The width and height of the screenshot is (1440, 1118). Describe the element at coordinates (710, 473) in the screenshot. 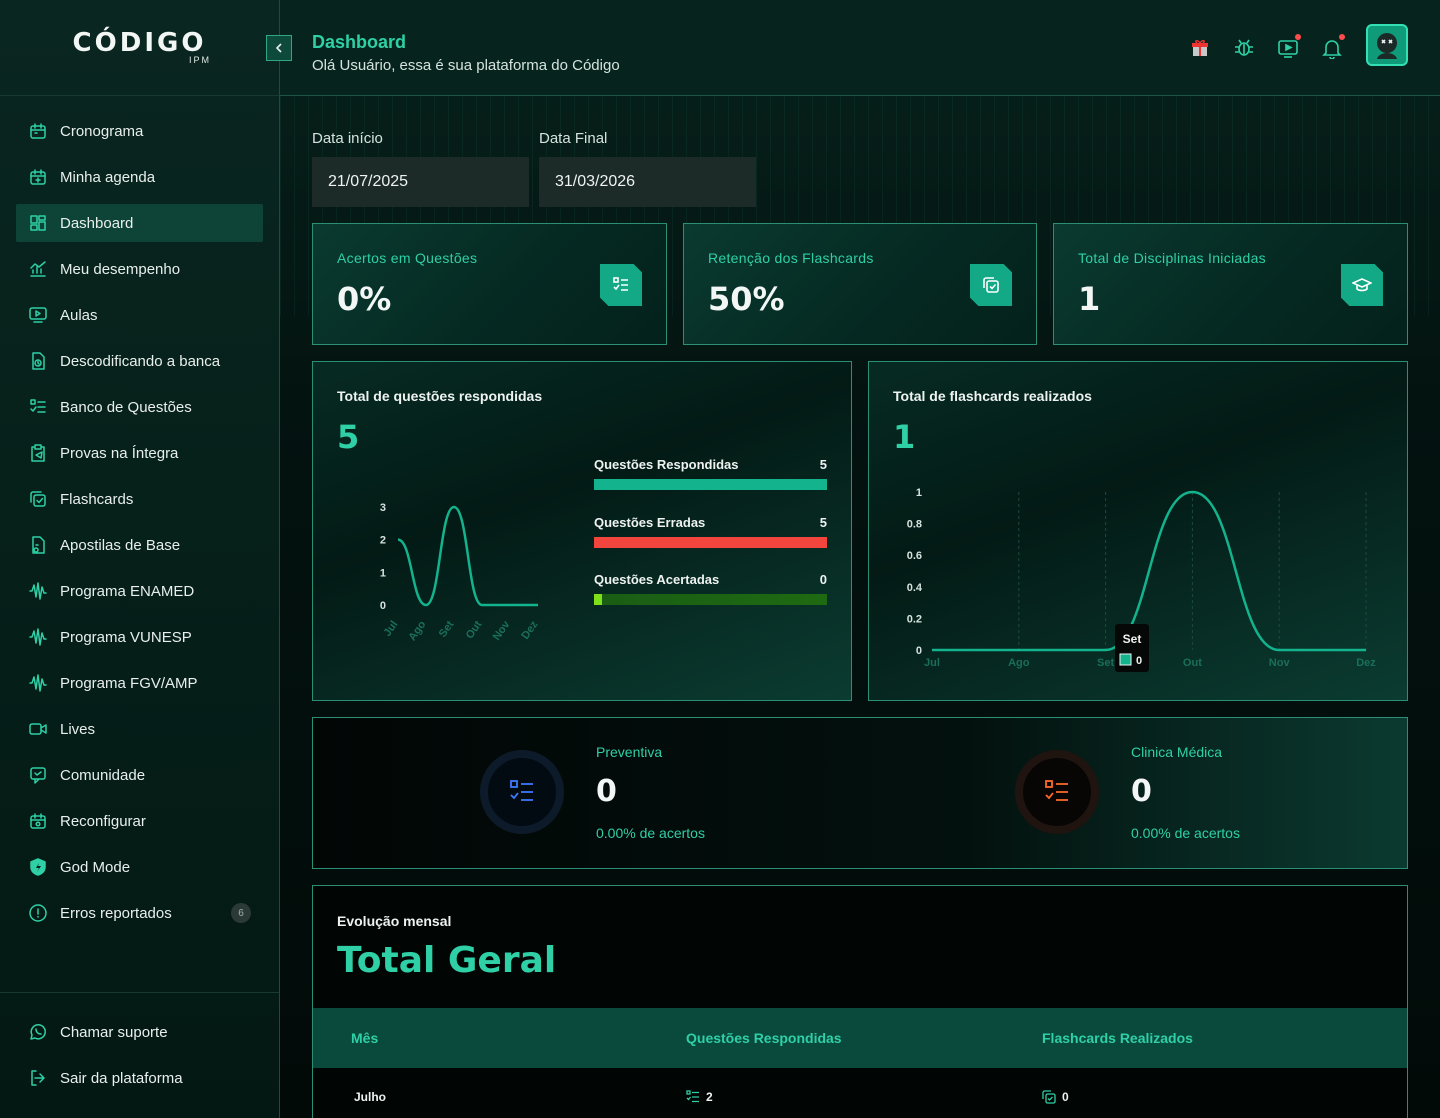

I see `progress-bar-row: Questões Respondidas 5` at that location.